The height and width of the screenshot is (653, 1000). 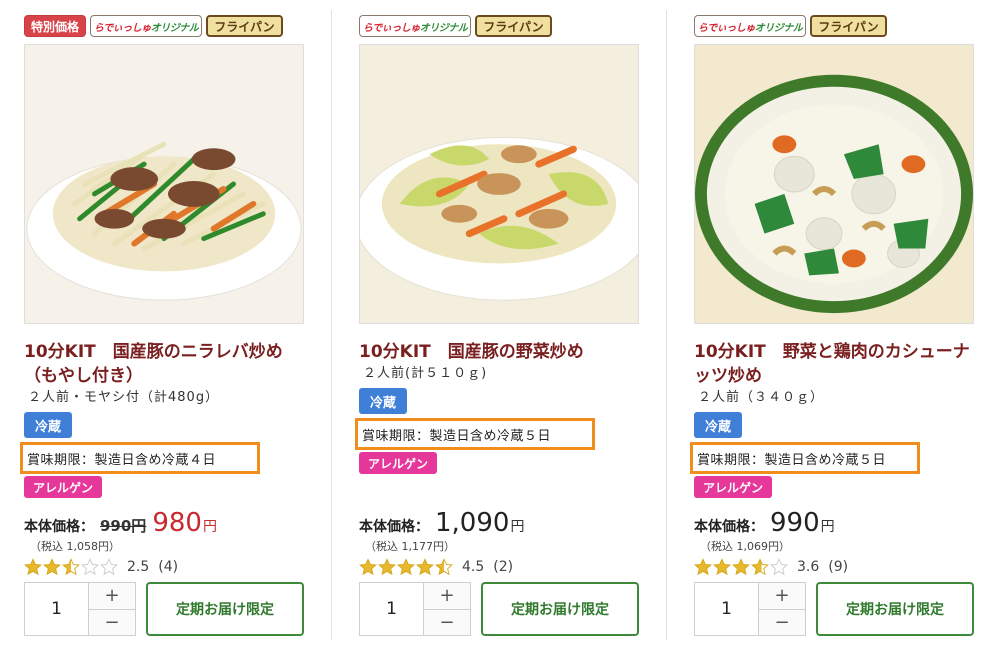 I want to click on price-row: 本体価格： 990円 980 円, so click(x=120, y=523).